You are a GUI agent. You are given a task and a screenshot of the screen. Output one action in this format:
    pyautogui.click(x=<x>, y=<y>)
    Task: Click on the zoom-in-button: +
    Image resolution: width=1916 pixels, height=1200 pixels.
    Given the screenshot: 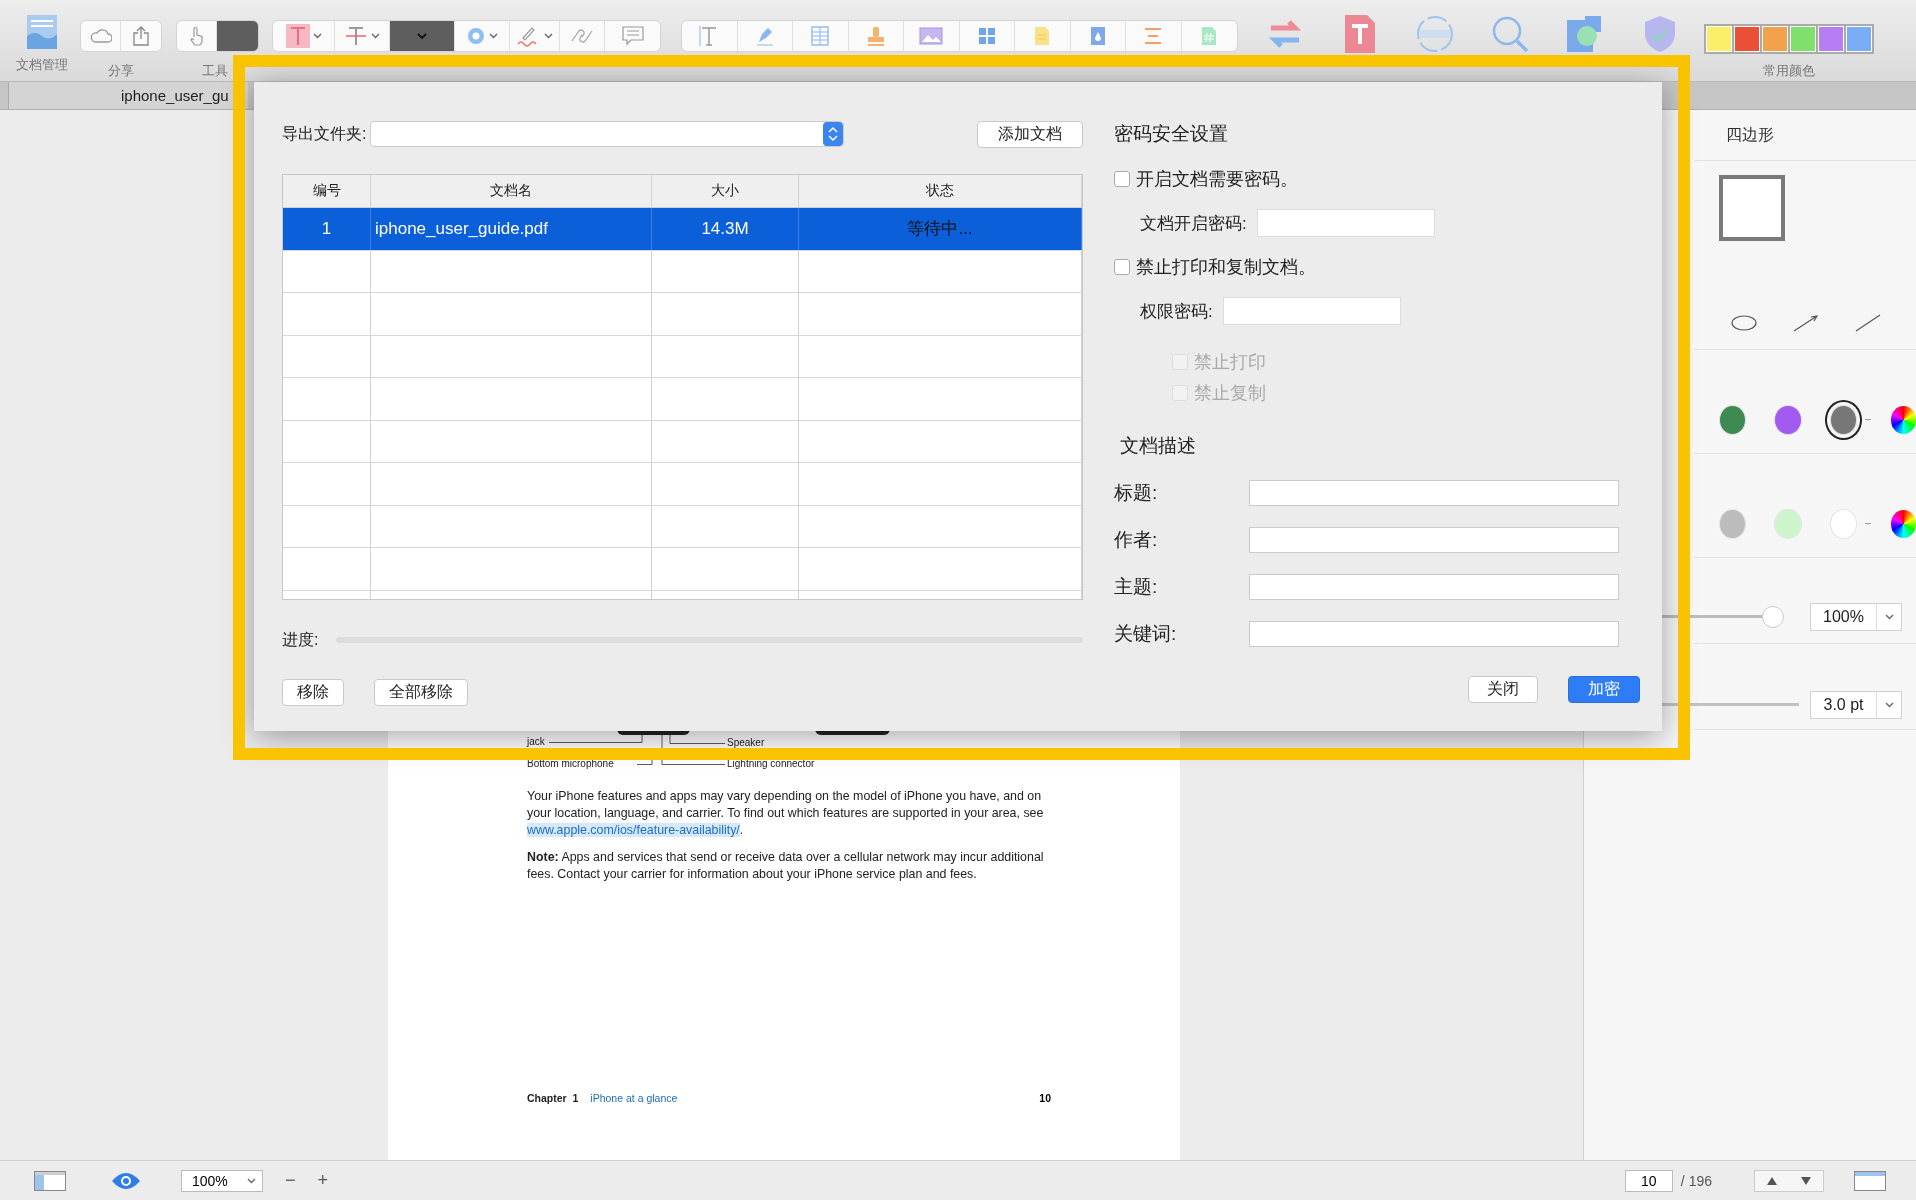 What is the action you would take?
    pyautogui.click(x=323, y=1180)
    